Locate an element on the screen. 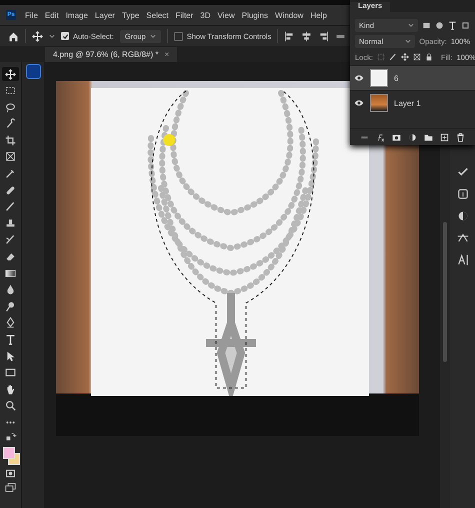 Image resolution: width=475 pixels, height=508 pixels. menu-item: Layer is located at coordinates (104, 15).